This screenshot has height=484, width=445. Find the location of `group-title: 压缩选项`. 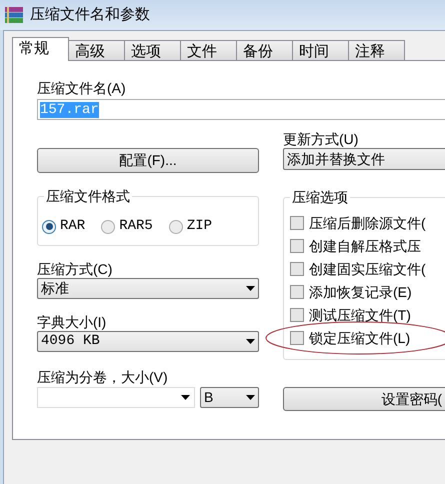

group-title: 压缩选项 is located at coordinates (320, 197).